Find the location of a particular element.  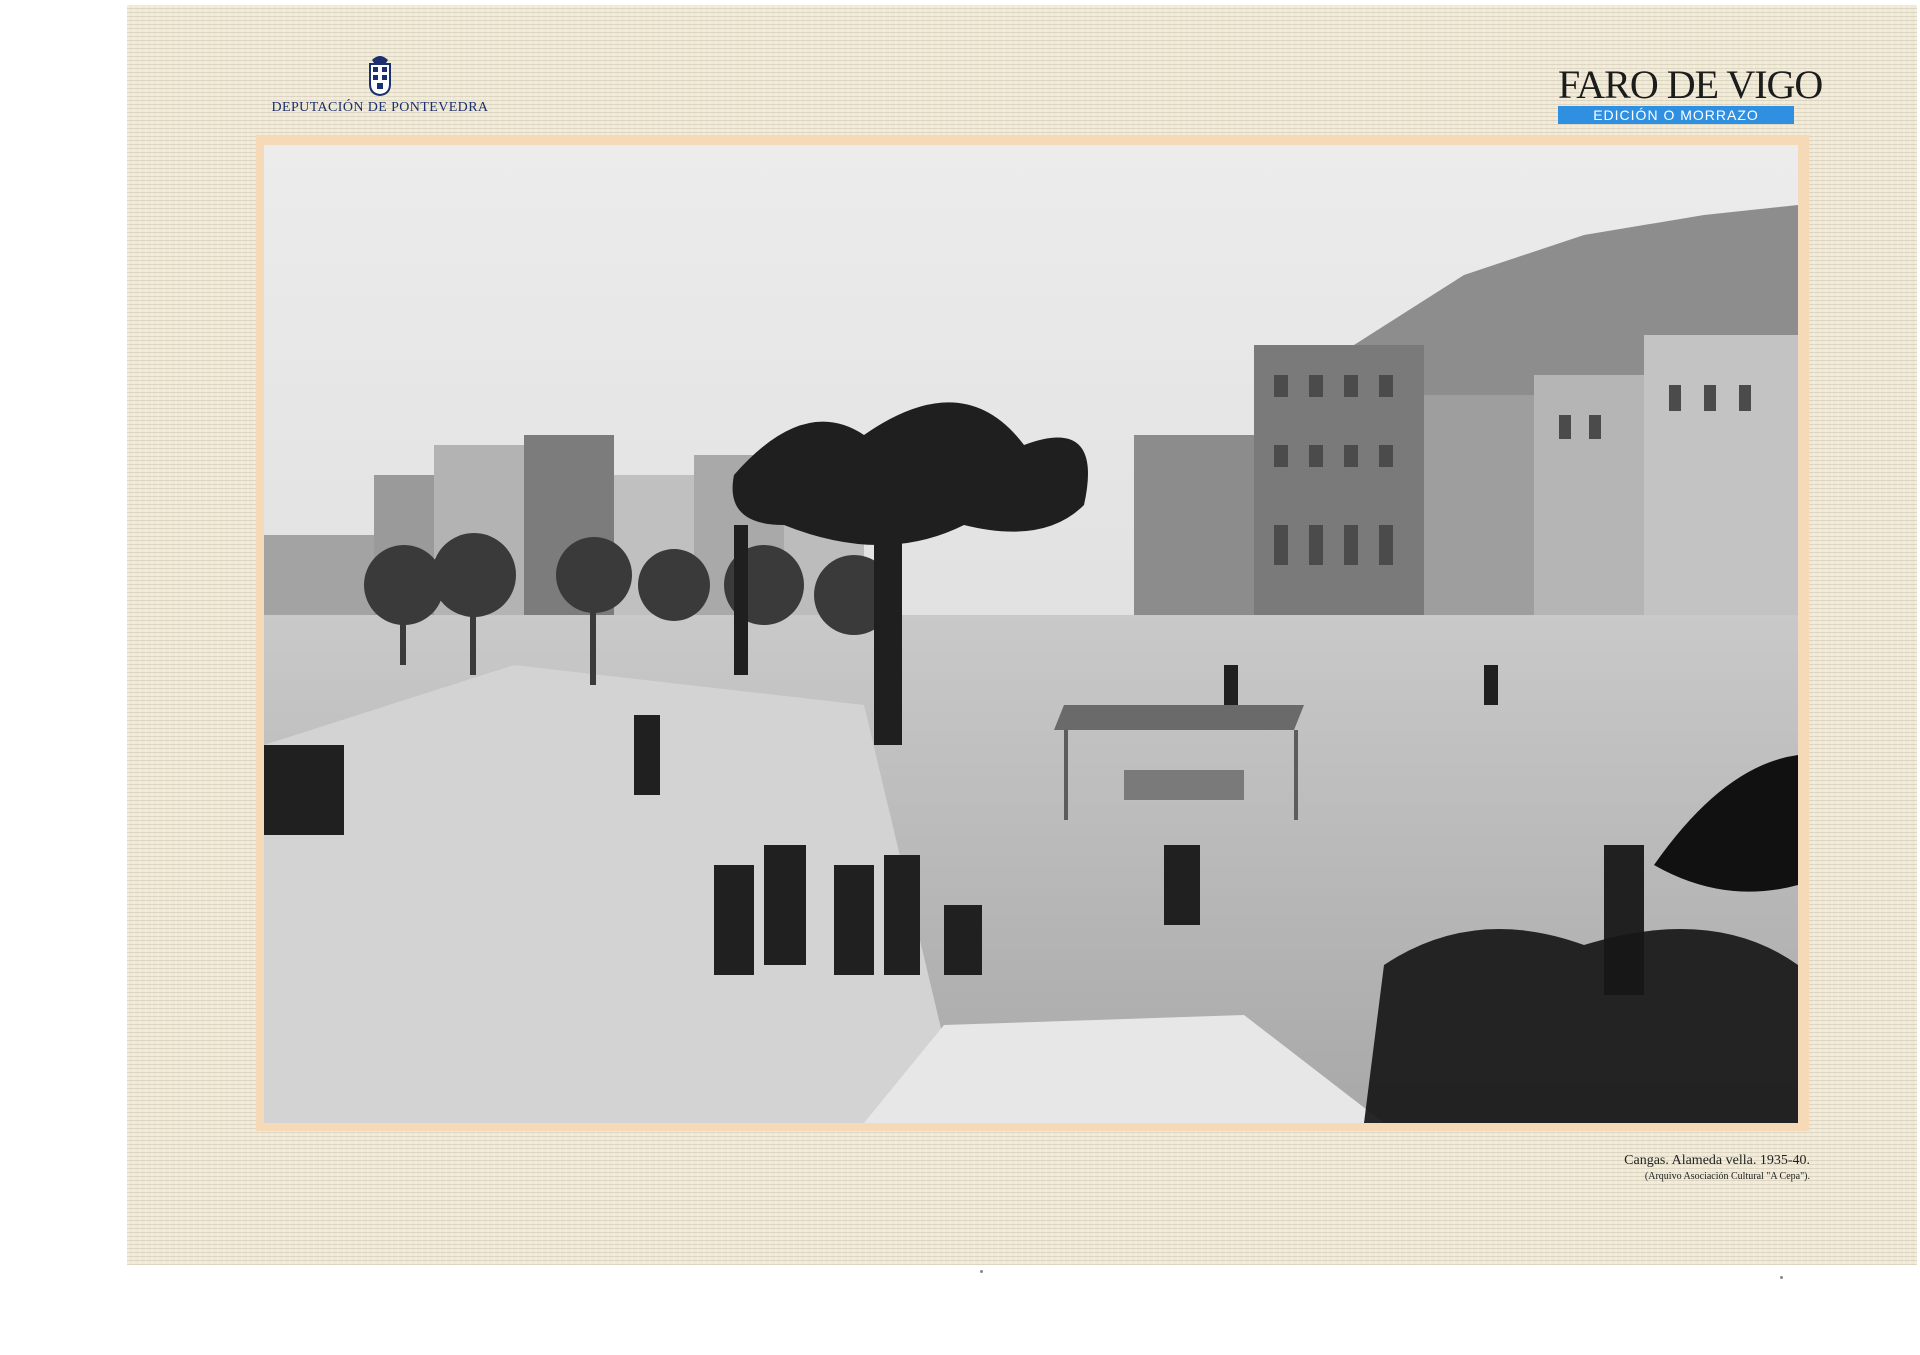

newspaper-title: FARO DE VIGO is located at coordinates (1690, 84).